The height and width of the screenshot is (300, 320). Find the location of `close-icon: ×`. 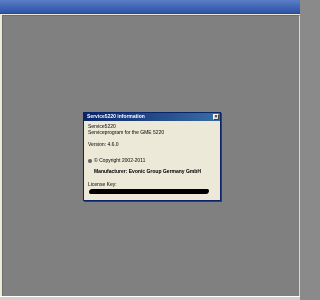

close-icon: × is located at coordinates (216, 117).